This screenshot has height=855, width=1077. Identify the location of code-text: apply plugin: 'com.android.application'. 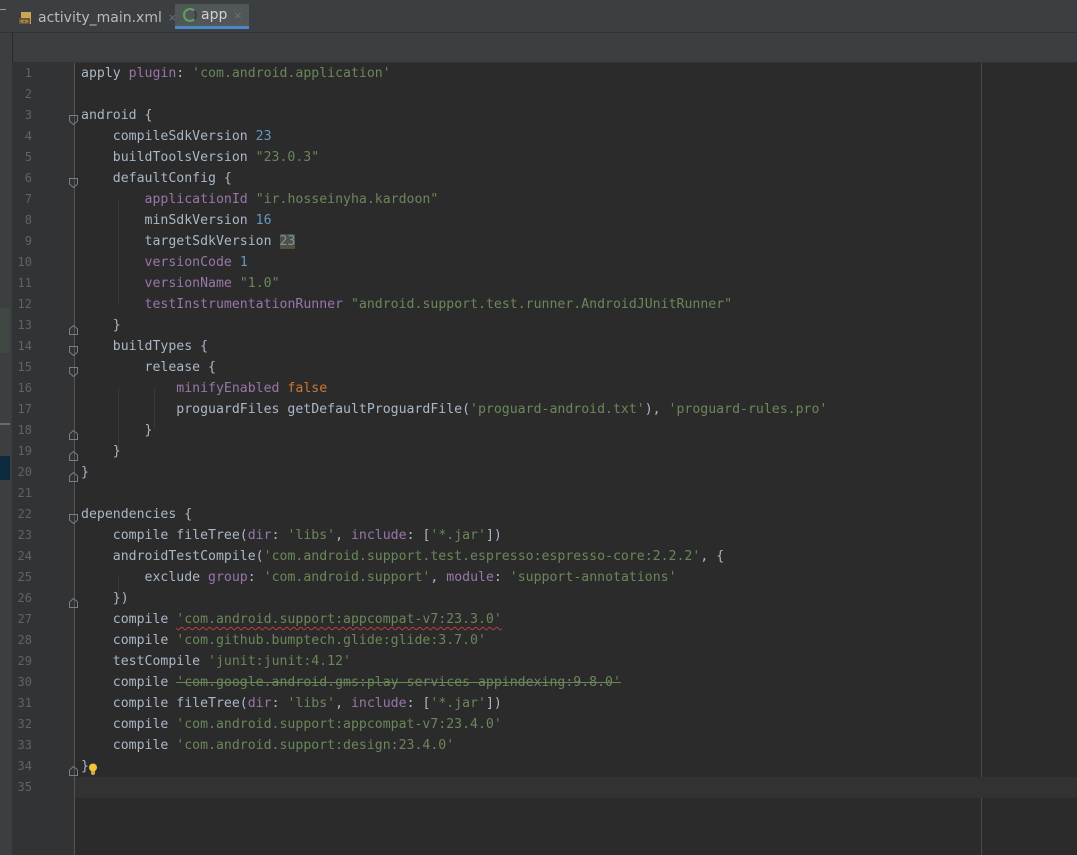
(236, 73).